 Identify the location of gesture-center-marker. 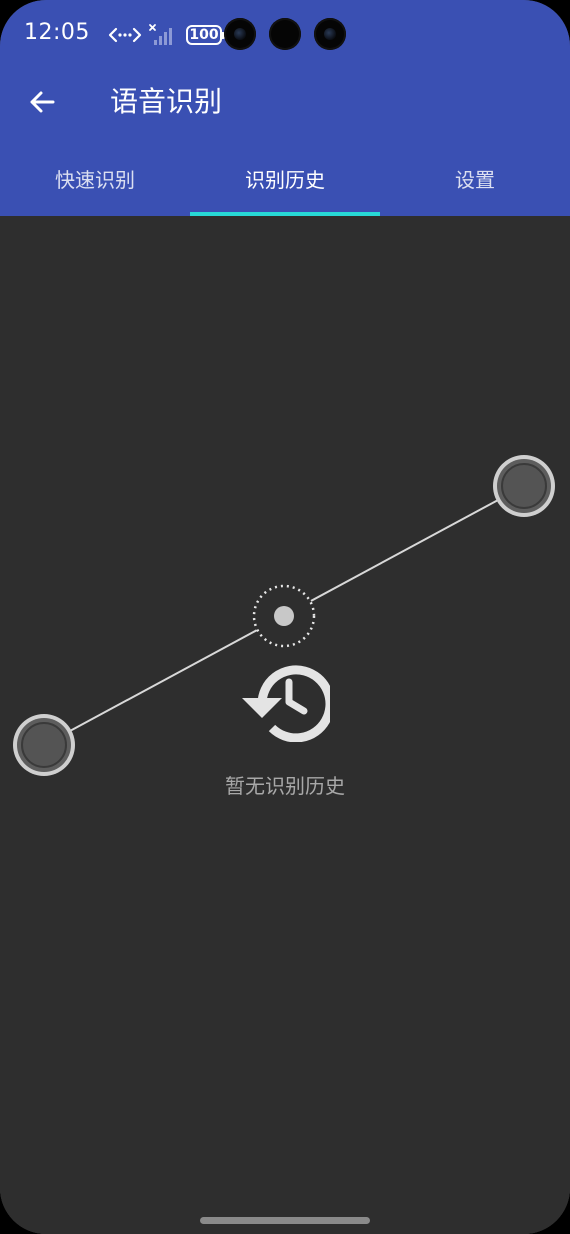
(284, 616).